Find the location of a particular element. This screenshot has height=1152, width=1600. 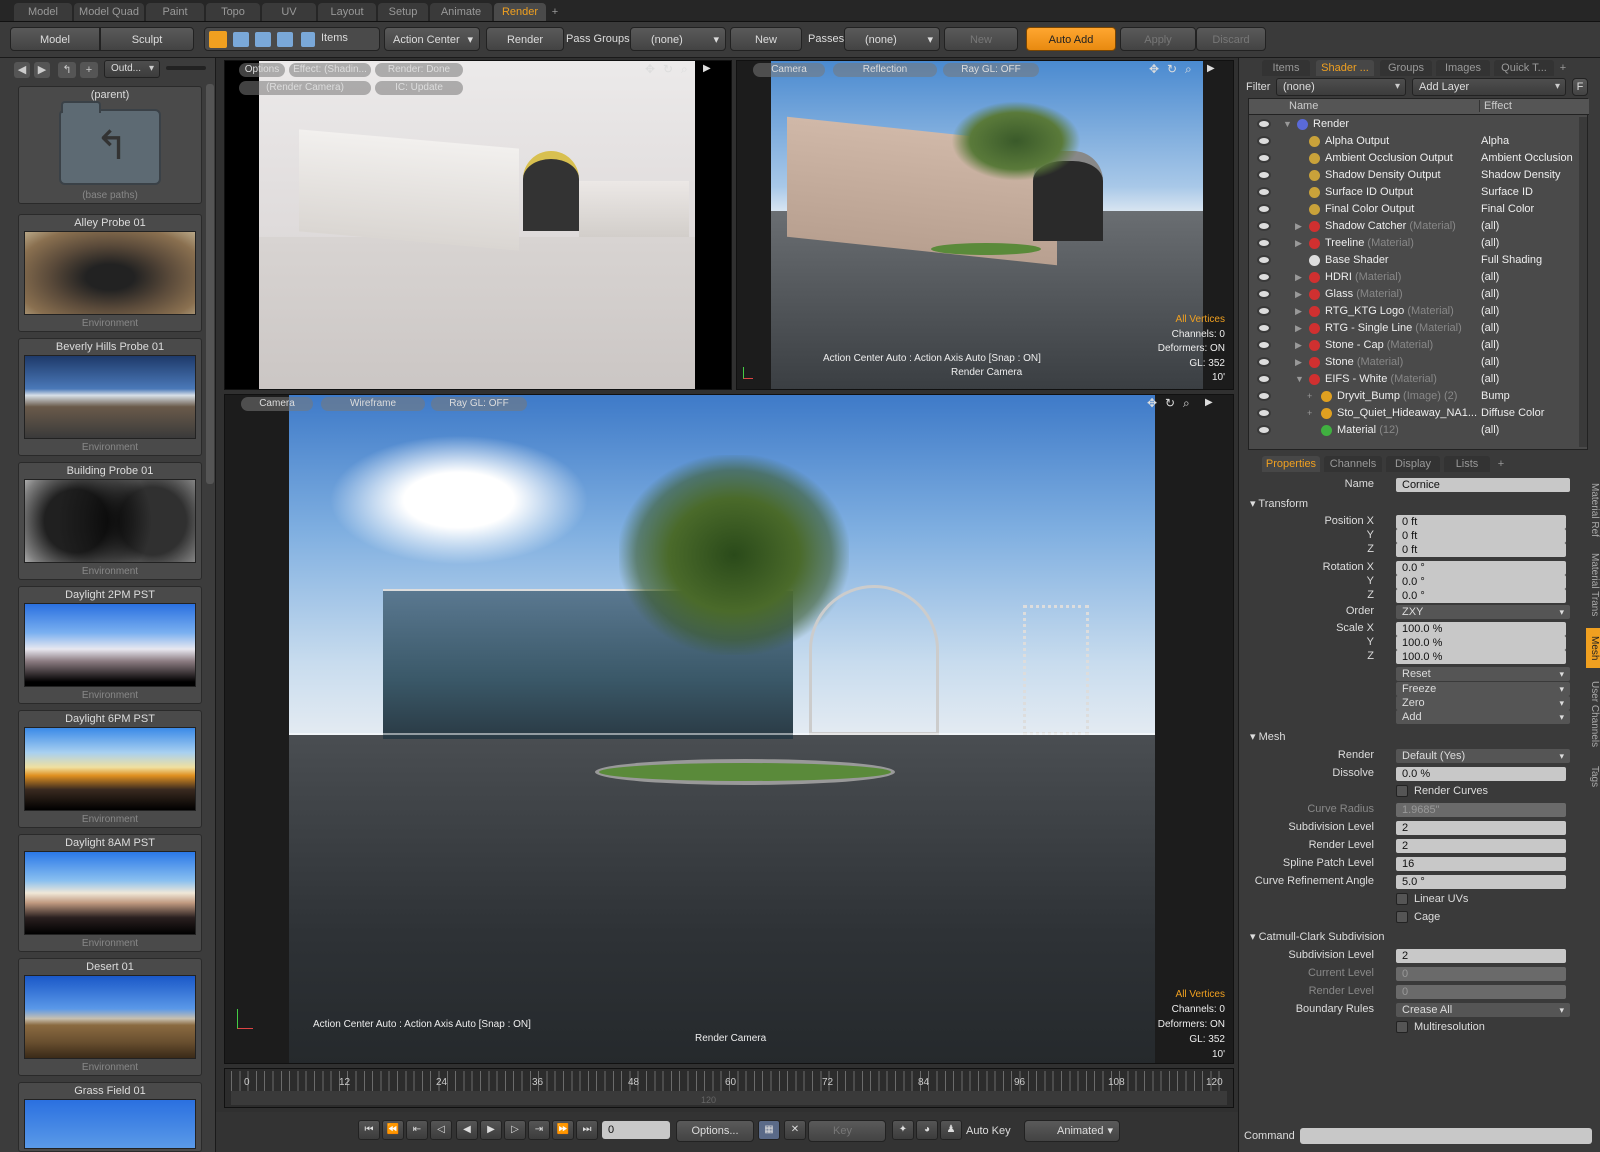

filter-dropdown: (none) is located at coordinates (1341, 87).